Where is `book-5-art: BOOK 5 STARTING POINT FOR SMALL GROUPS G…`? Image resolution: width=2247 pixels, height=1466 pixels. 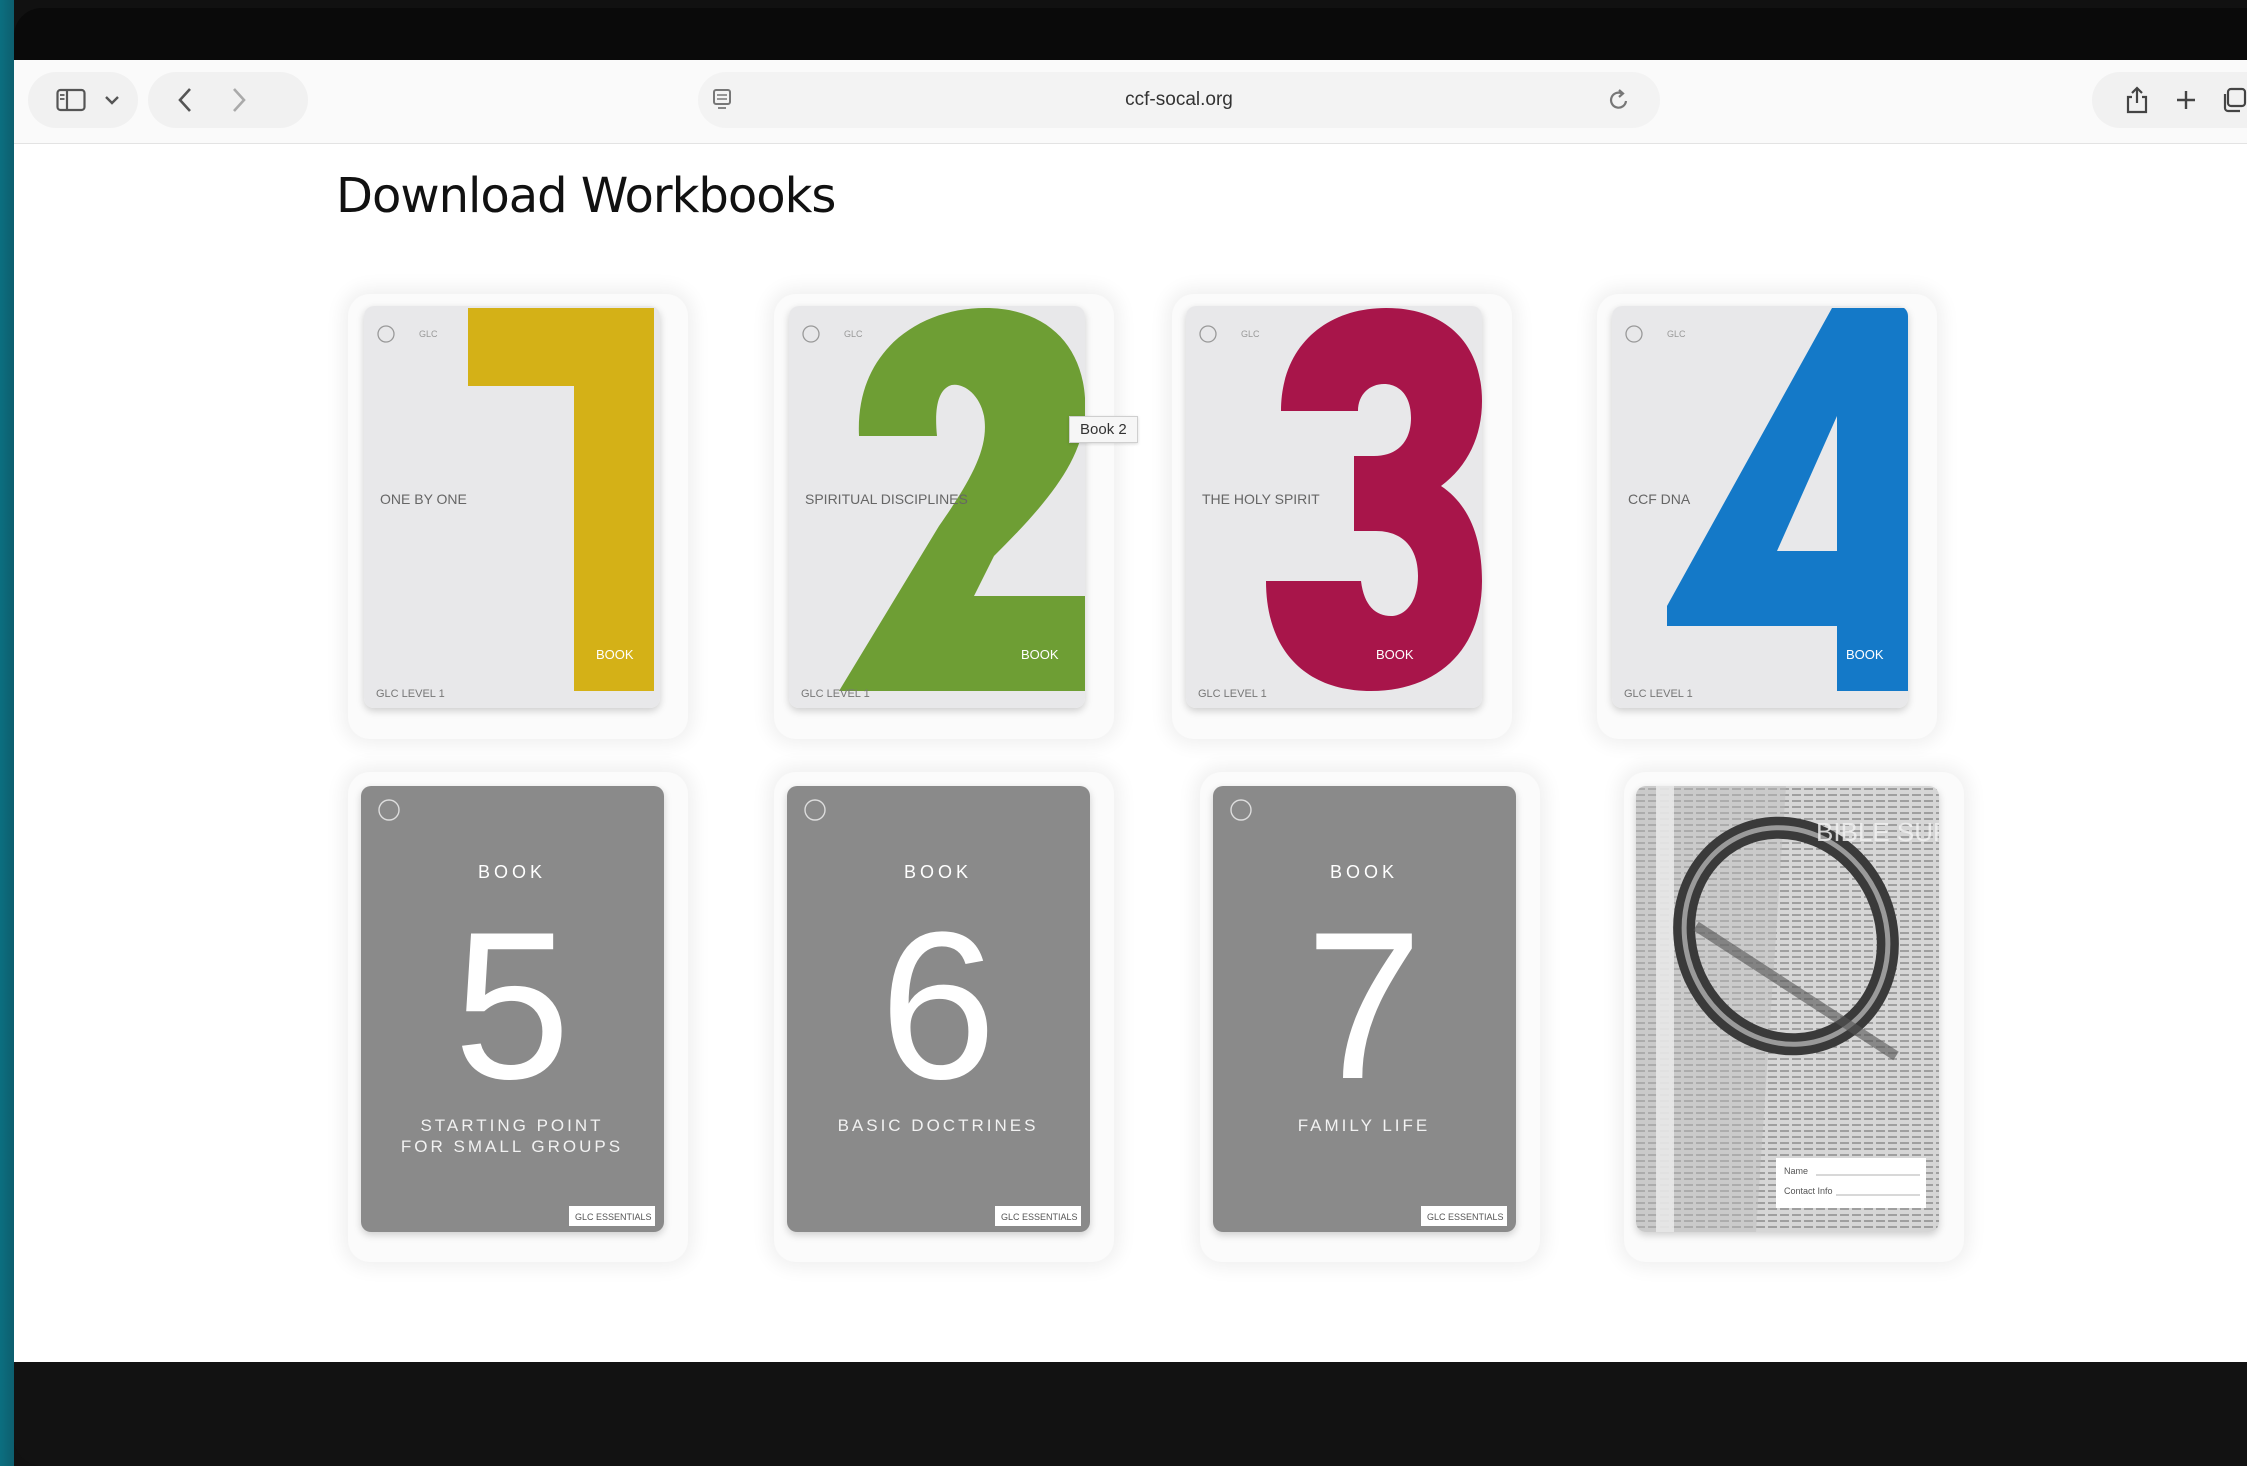
book-5-art: BOOK 5 STARTING POINT FOR SMALL GROUPS G… is located at coordinates (512, 1009).